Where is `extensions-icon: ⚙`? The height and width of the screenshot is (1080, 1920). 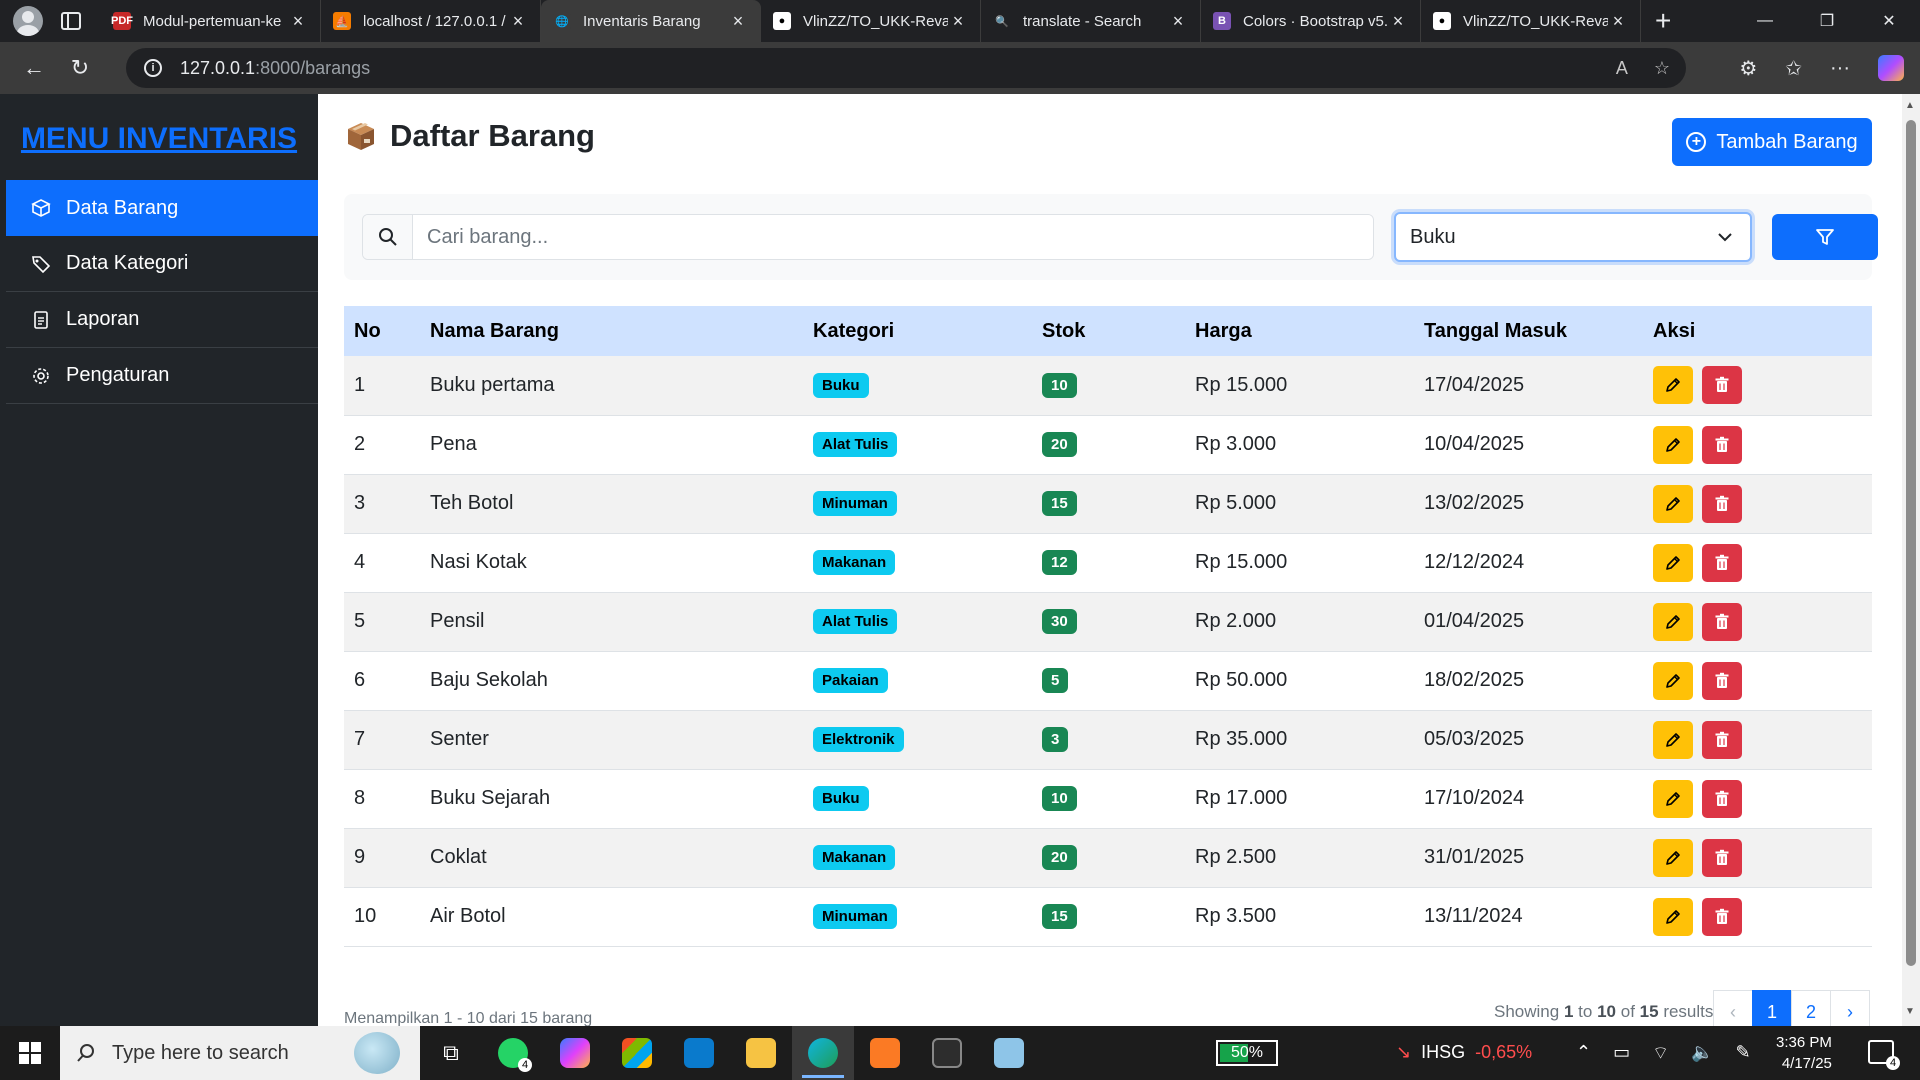 extensions-icon: ⚙ is located at coordinates (1748, 68).